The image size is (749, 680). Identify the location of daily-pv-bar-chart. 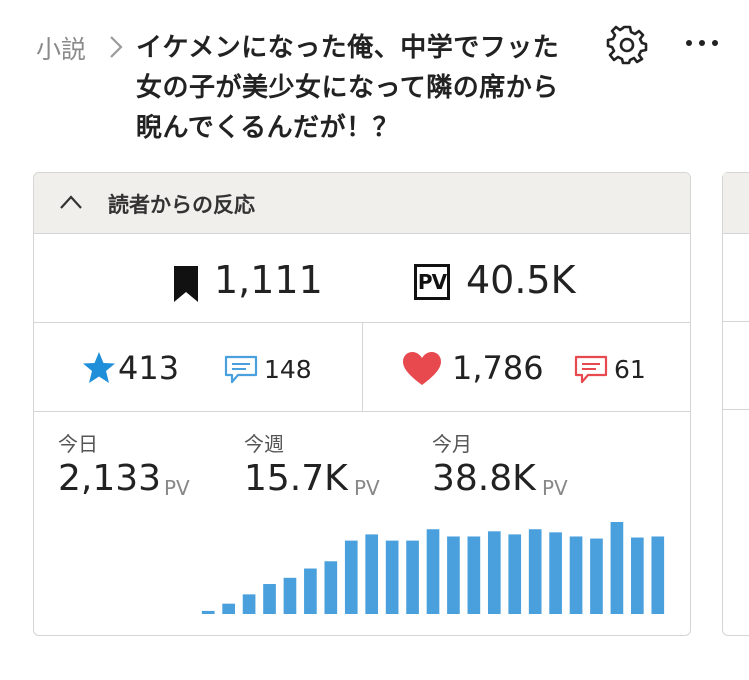
(433, 568).